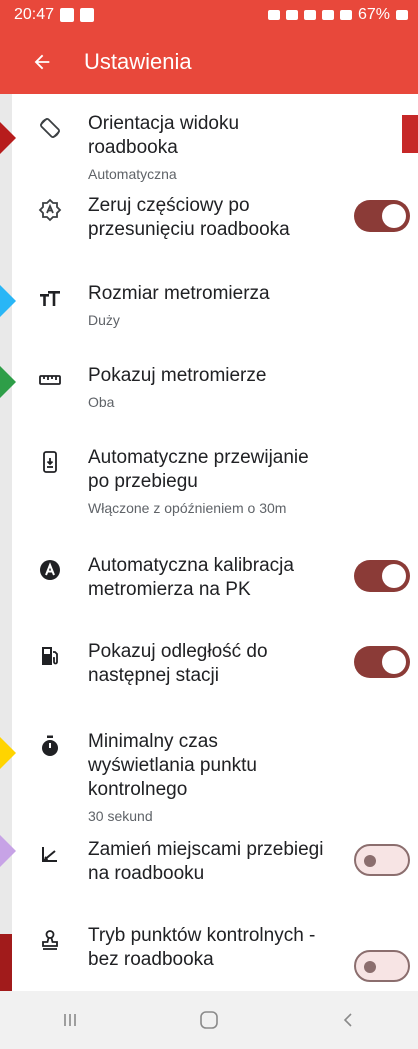  I want to click on status-left: 20:47, so click(54, 15).